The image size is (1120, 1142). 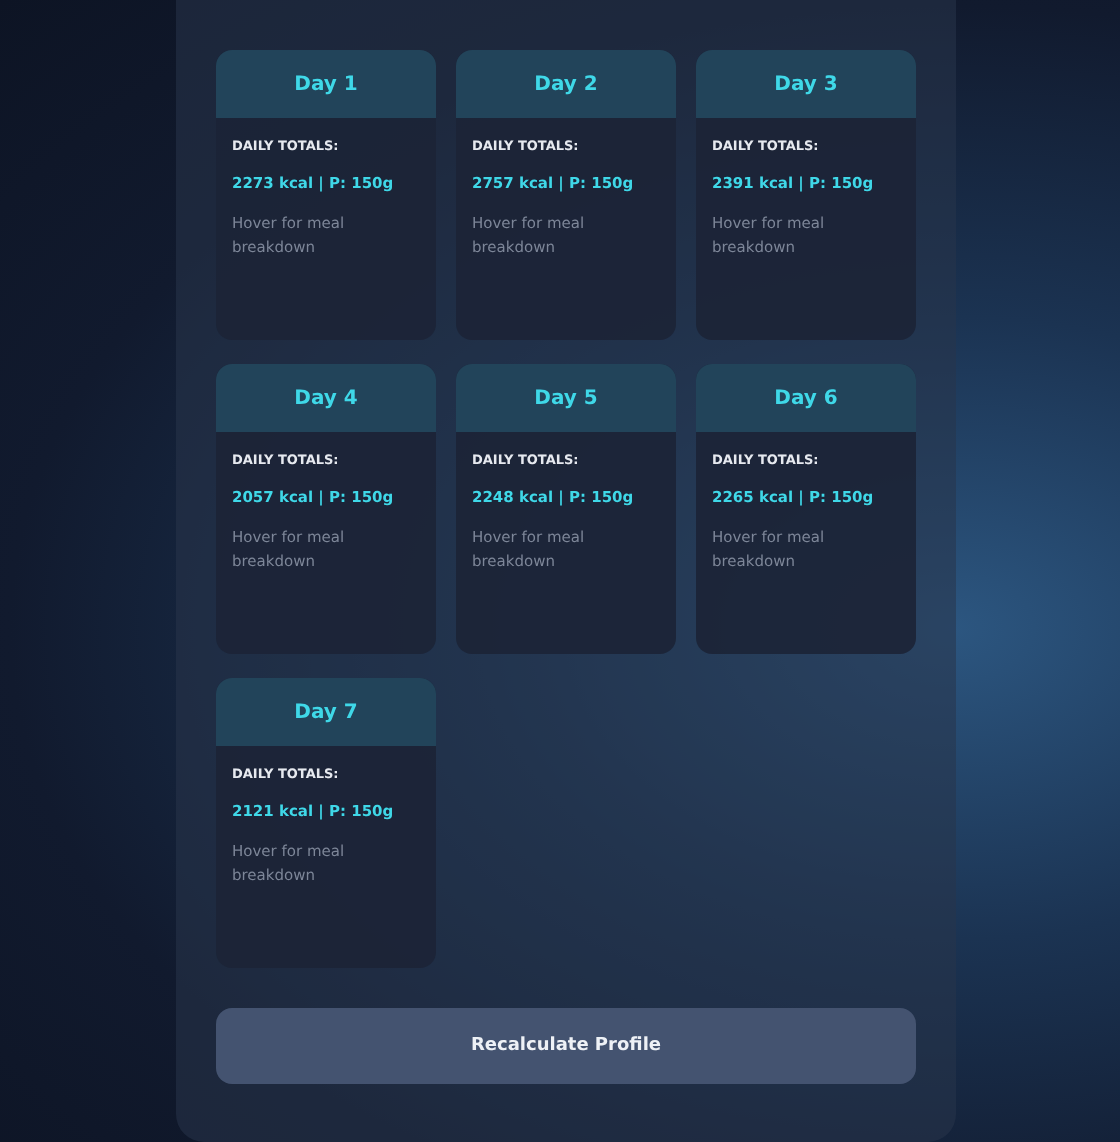 What do you see at coordinates (326, 398) in the screenshot?
I see `day-title: Day 4` at bounding box center [326, 398].